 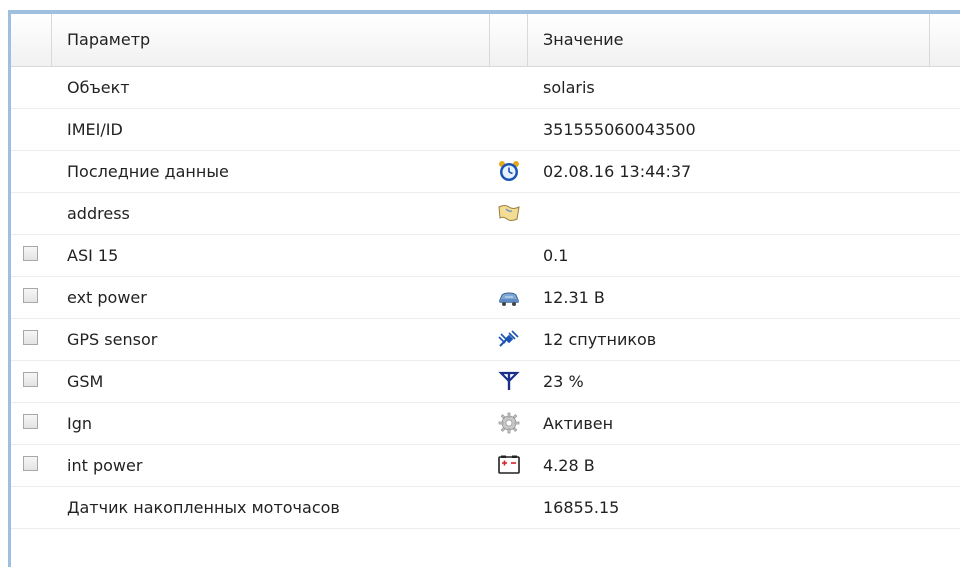 What do you see at coordinates (563, 381) in the screenshot?
I see `row-value: 23 %` at bounding box center [563, 381].